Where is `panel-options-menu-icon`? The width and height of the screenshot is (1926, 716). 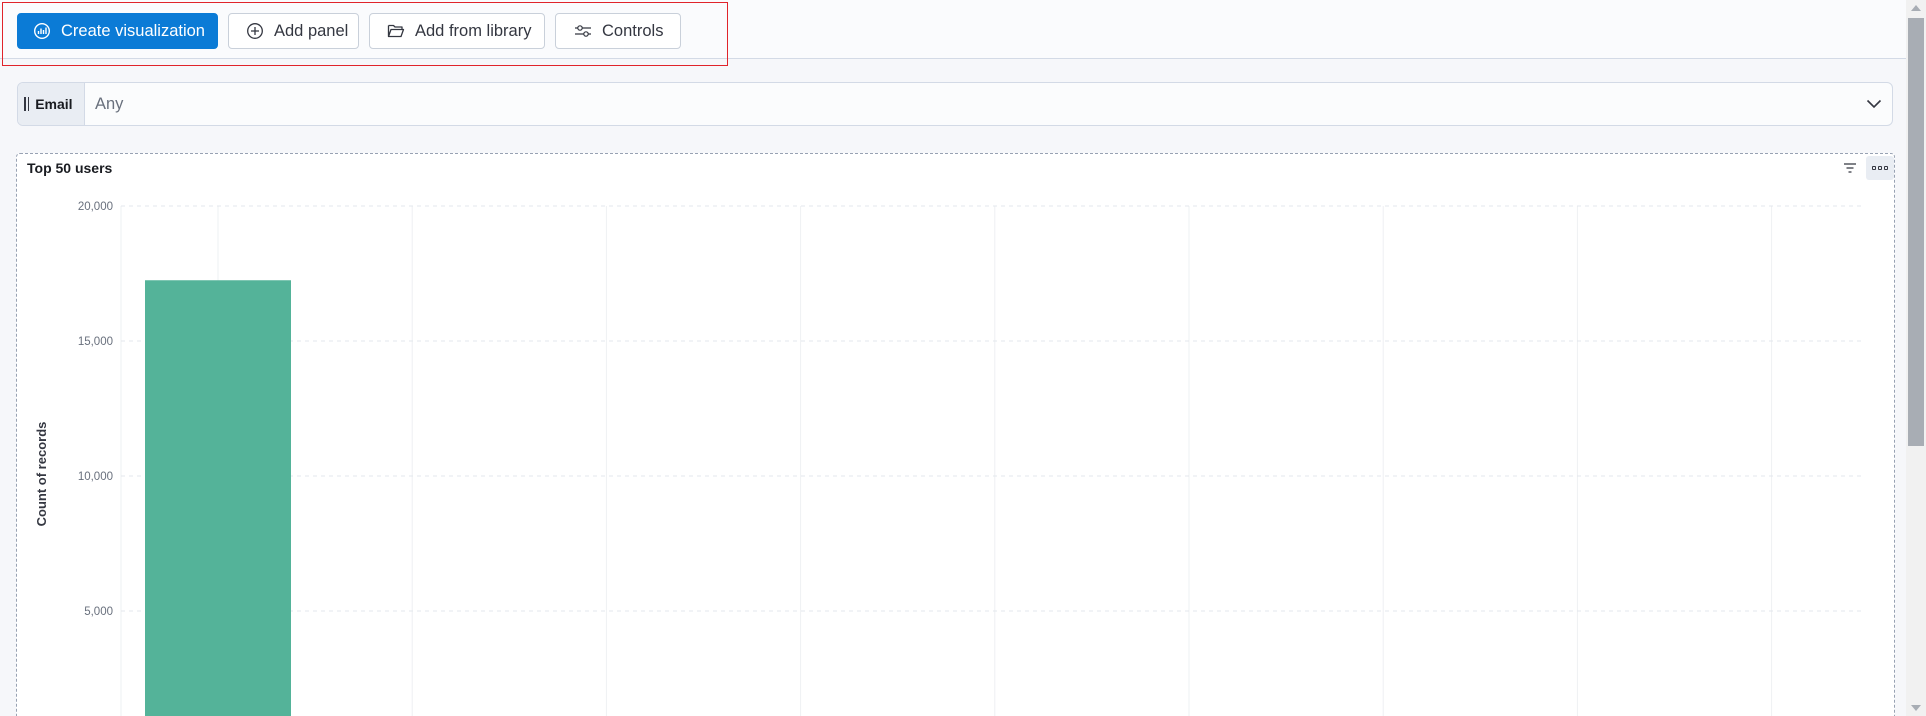 panel-options-menu-icon is located at coordinates (1880, 168).